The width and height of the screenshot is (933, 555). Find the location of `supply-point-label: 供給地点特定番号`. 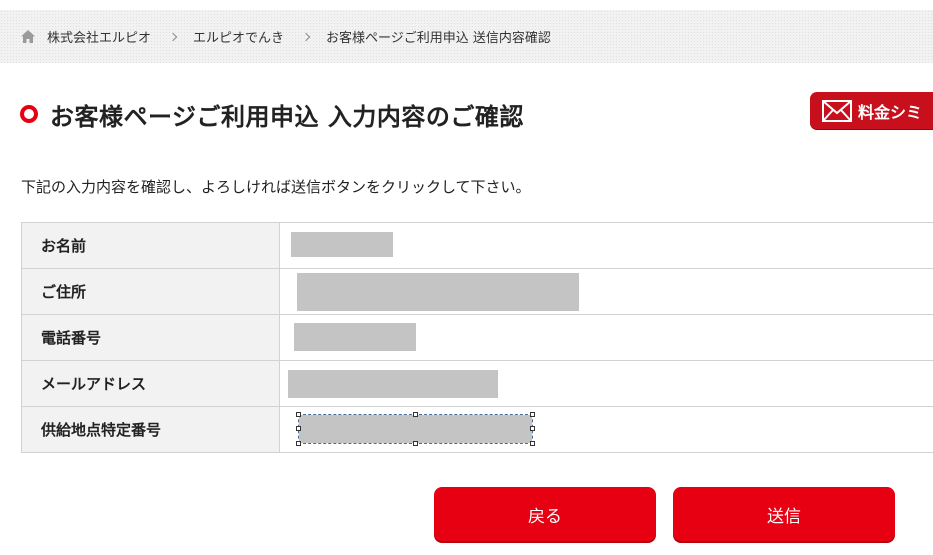

supply-point-label: 供給地点特定番号 is located at coordinates (150, 429).